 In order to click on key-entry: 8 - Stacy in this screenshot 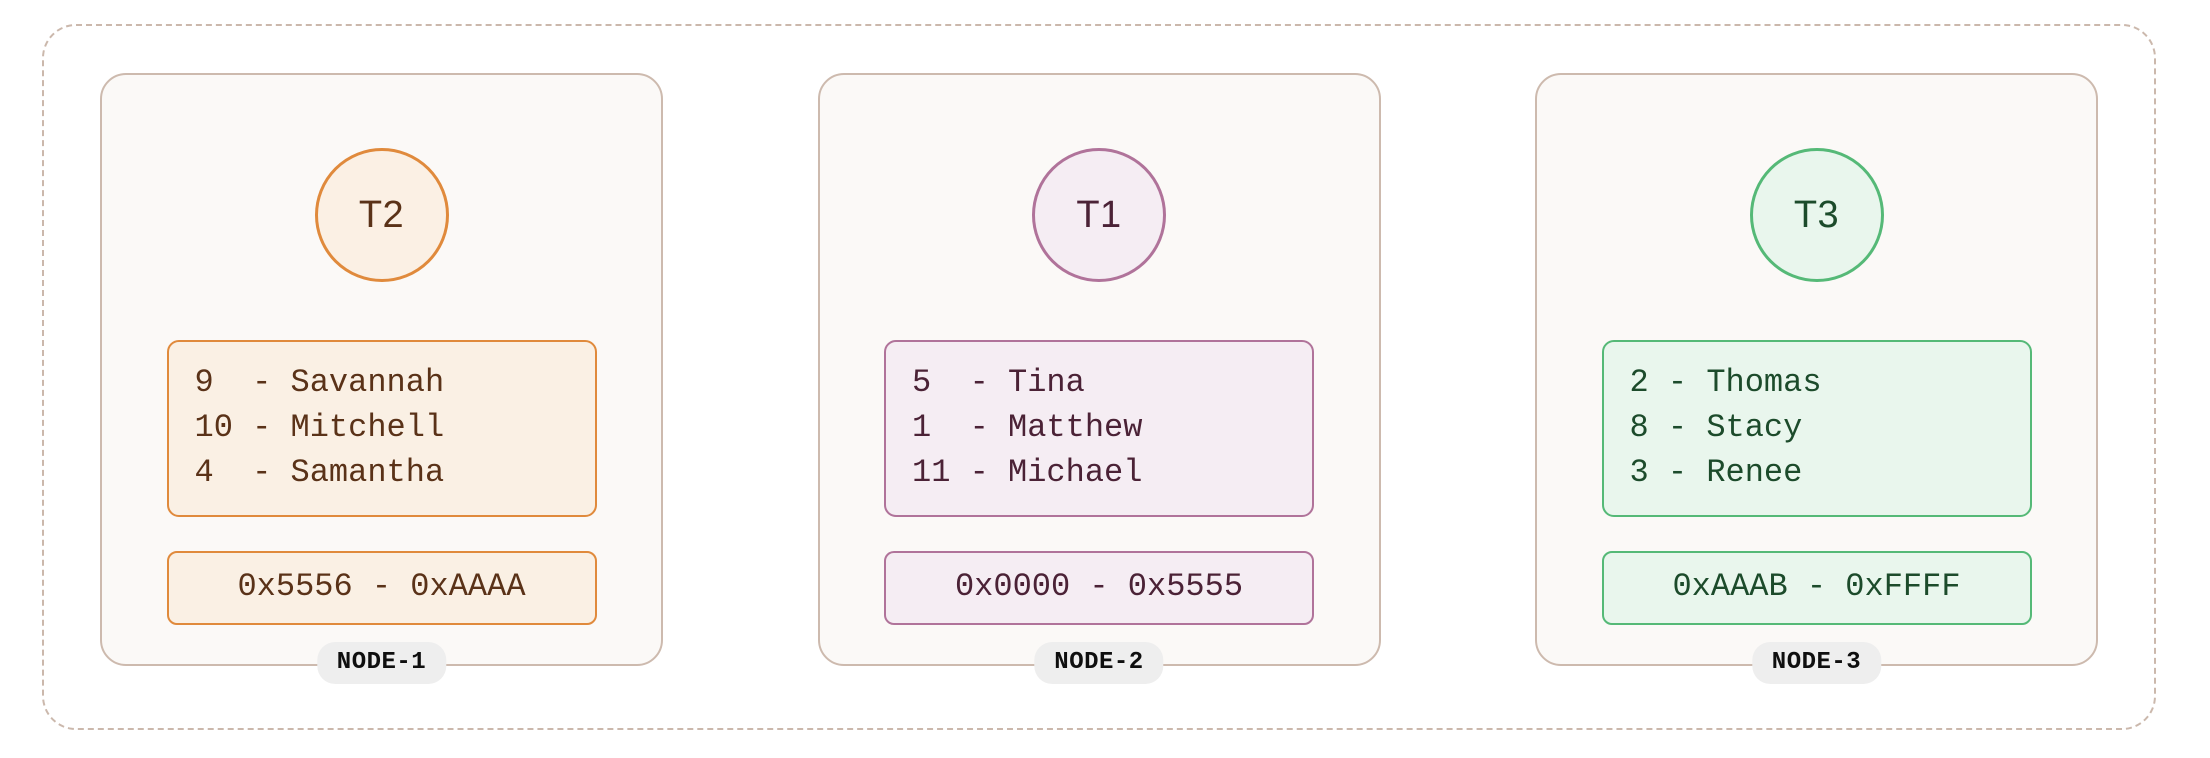, I will do `click(1716, 427)`.